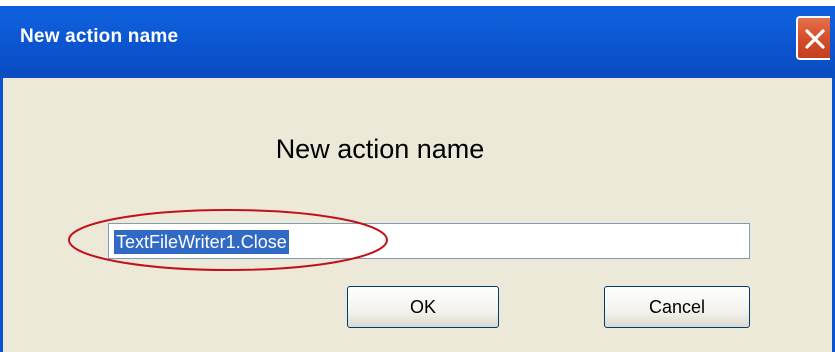 The image size is (835, 352). I want to click on window-right-border, so click(830, 215).